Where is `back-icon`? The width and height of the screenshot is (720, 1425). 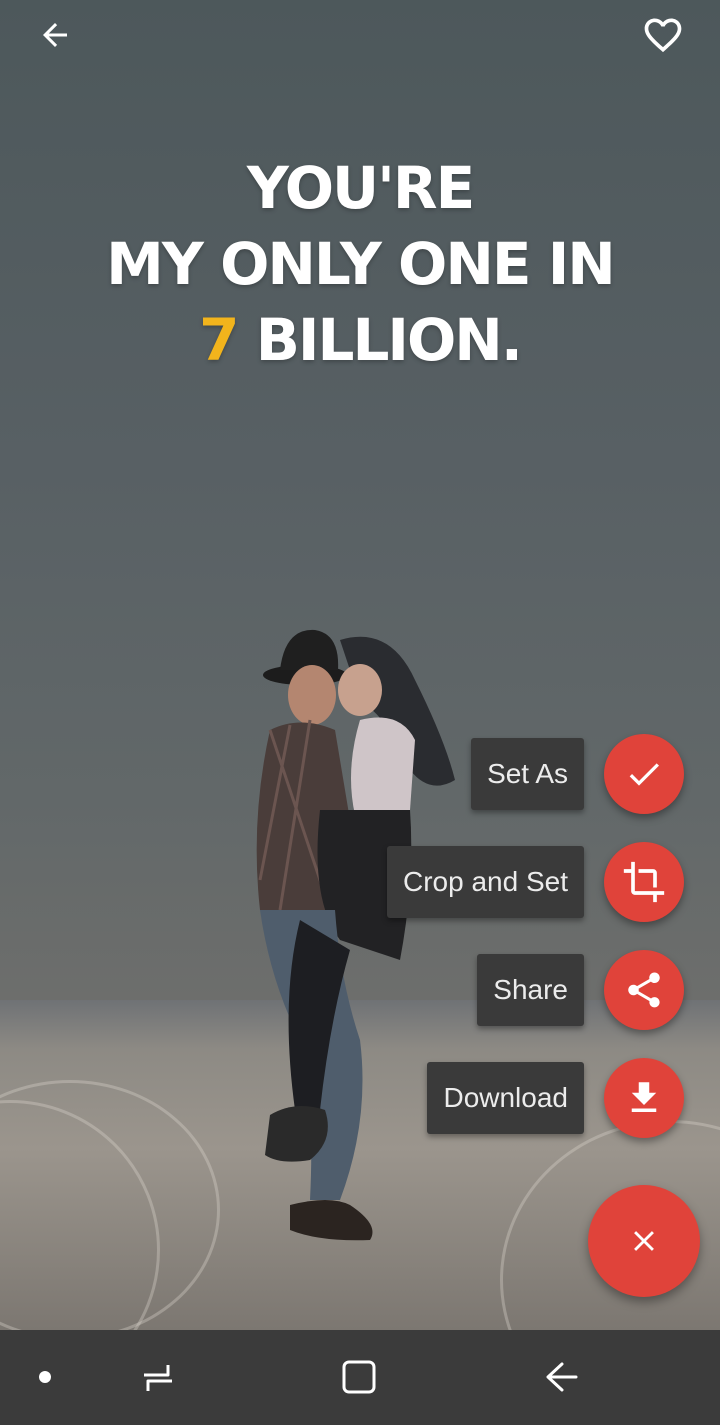
back-icon is located at coordinates (562, 1377).